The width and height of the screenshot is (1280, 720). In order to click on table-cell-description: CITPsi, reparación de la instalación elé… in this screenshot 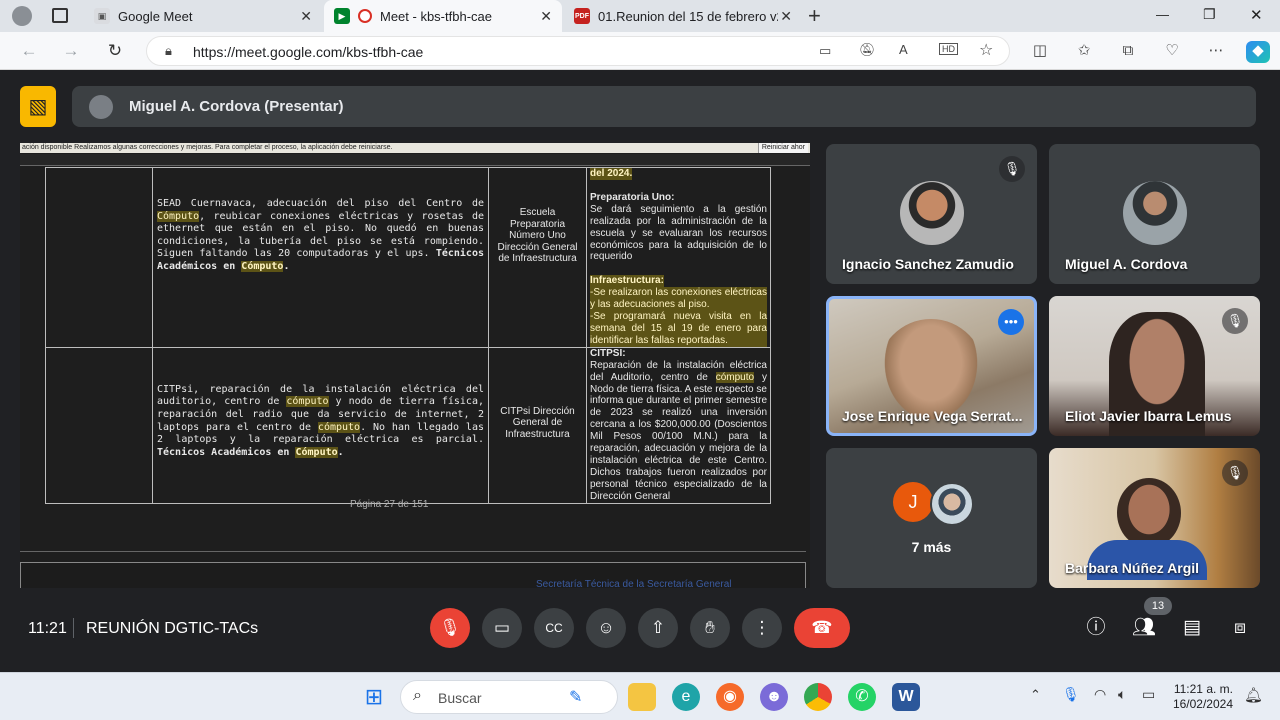, I will do `click(320, 425)`.